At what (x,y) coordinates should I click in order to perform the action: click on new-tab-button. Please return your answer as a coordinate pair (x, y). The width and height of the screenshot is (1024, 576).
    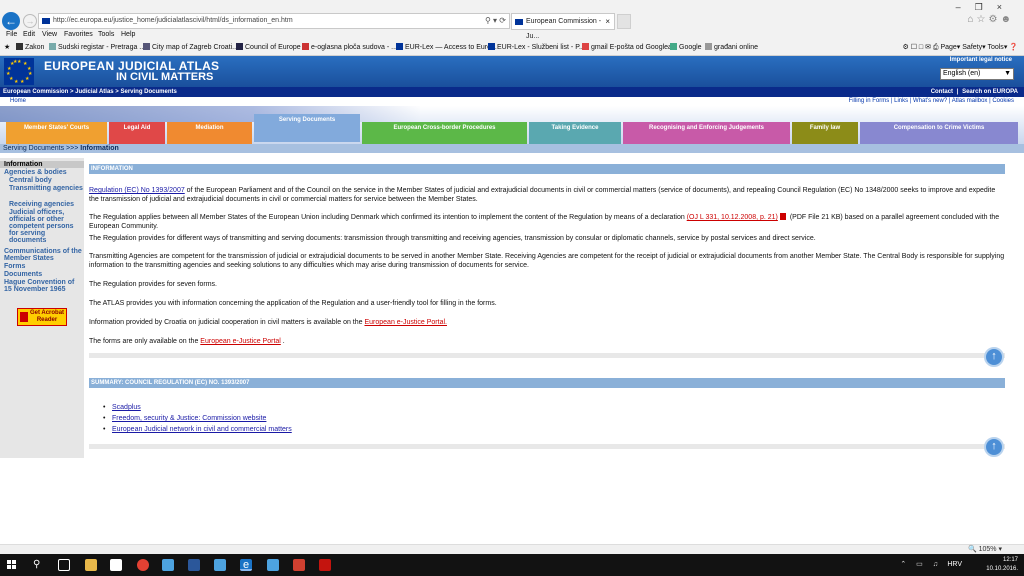
    Looking at the image, I should click on (624, 21).